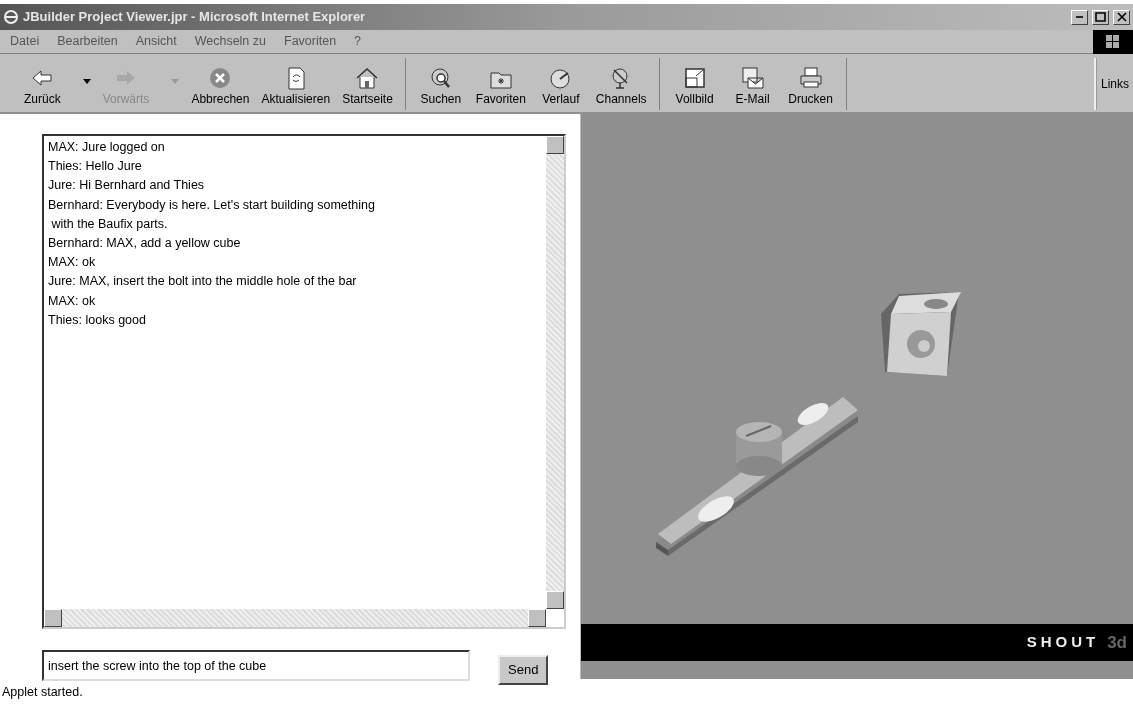 The image size is (1133, 715). I want to click on maximize-button, so click(1100, 17).